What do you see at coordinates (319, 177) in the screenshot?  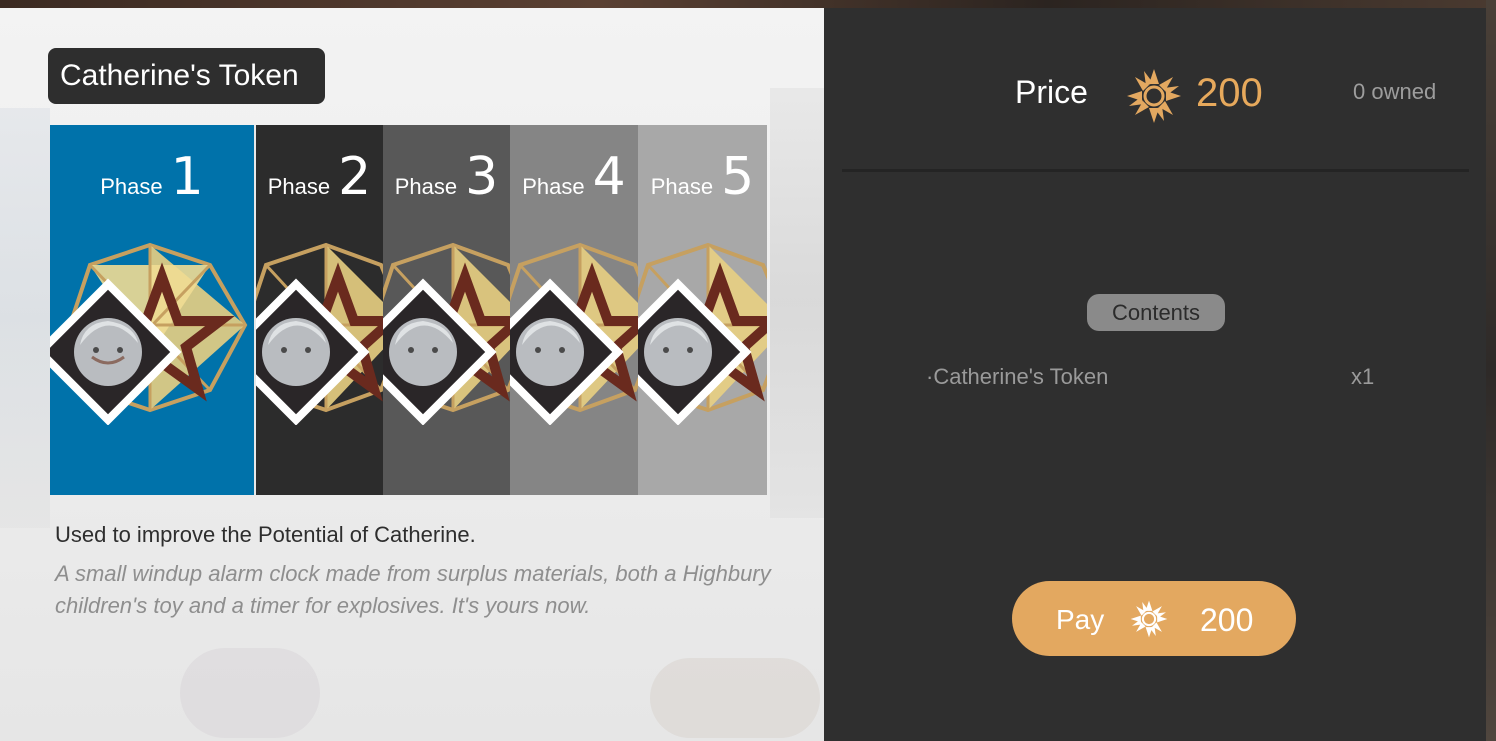 I see `phase-label: Phase 2` at bounding box center [319, 177].